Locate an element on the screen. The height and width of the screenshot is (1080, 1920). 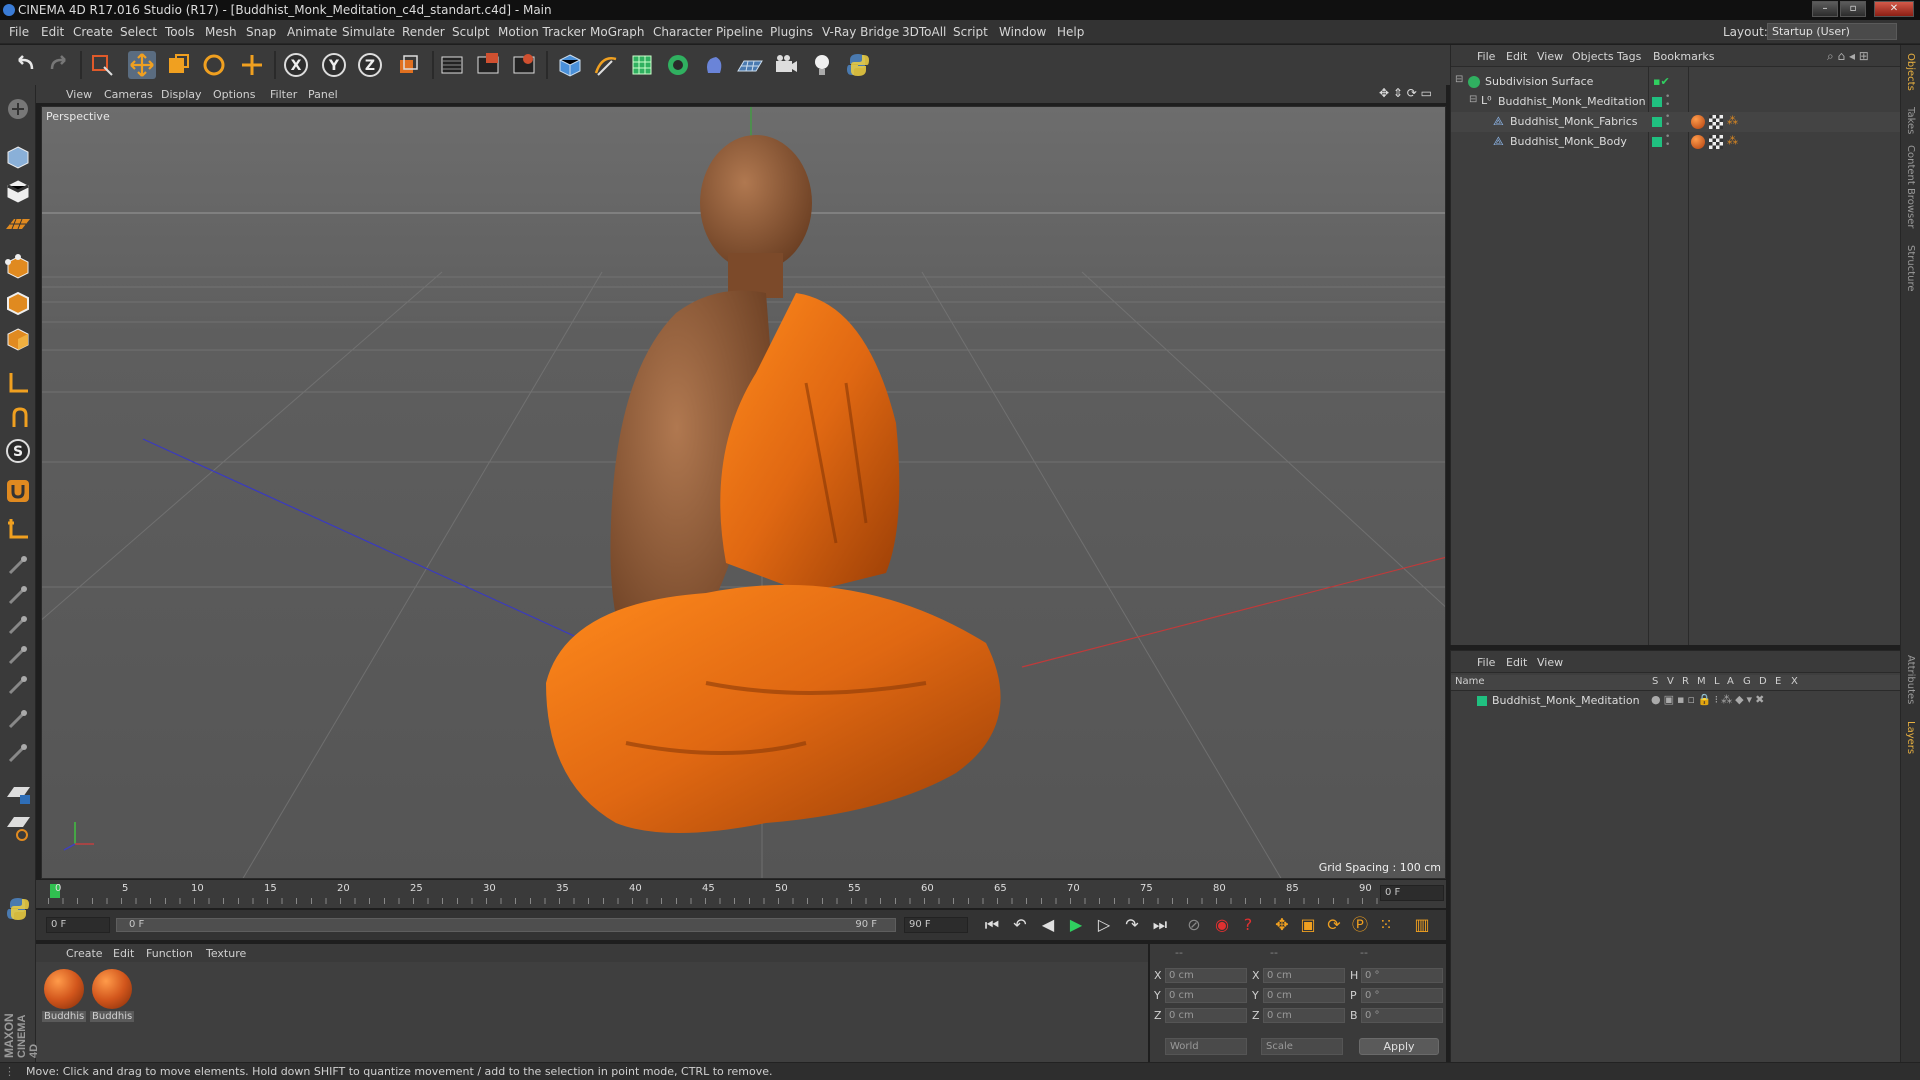
tab-content-browser: Content Browser is located at coordinates (1910, 186).